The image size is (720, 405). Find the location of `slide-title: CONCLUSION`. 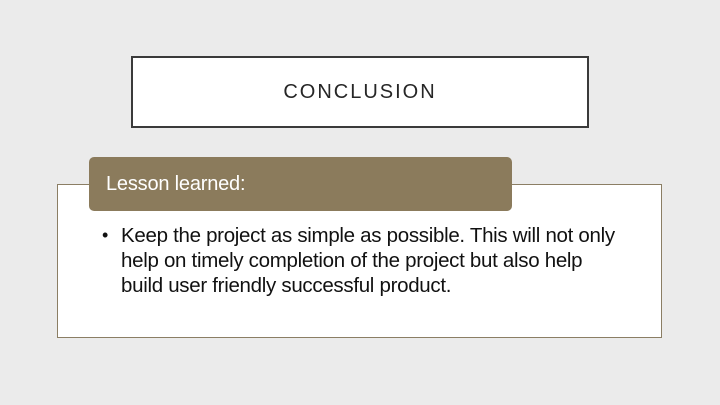

slide-title: CONCLUSION is located at coordinates (360, 91).